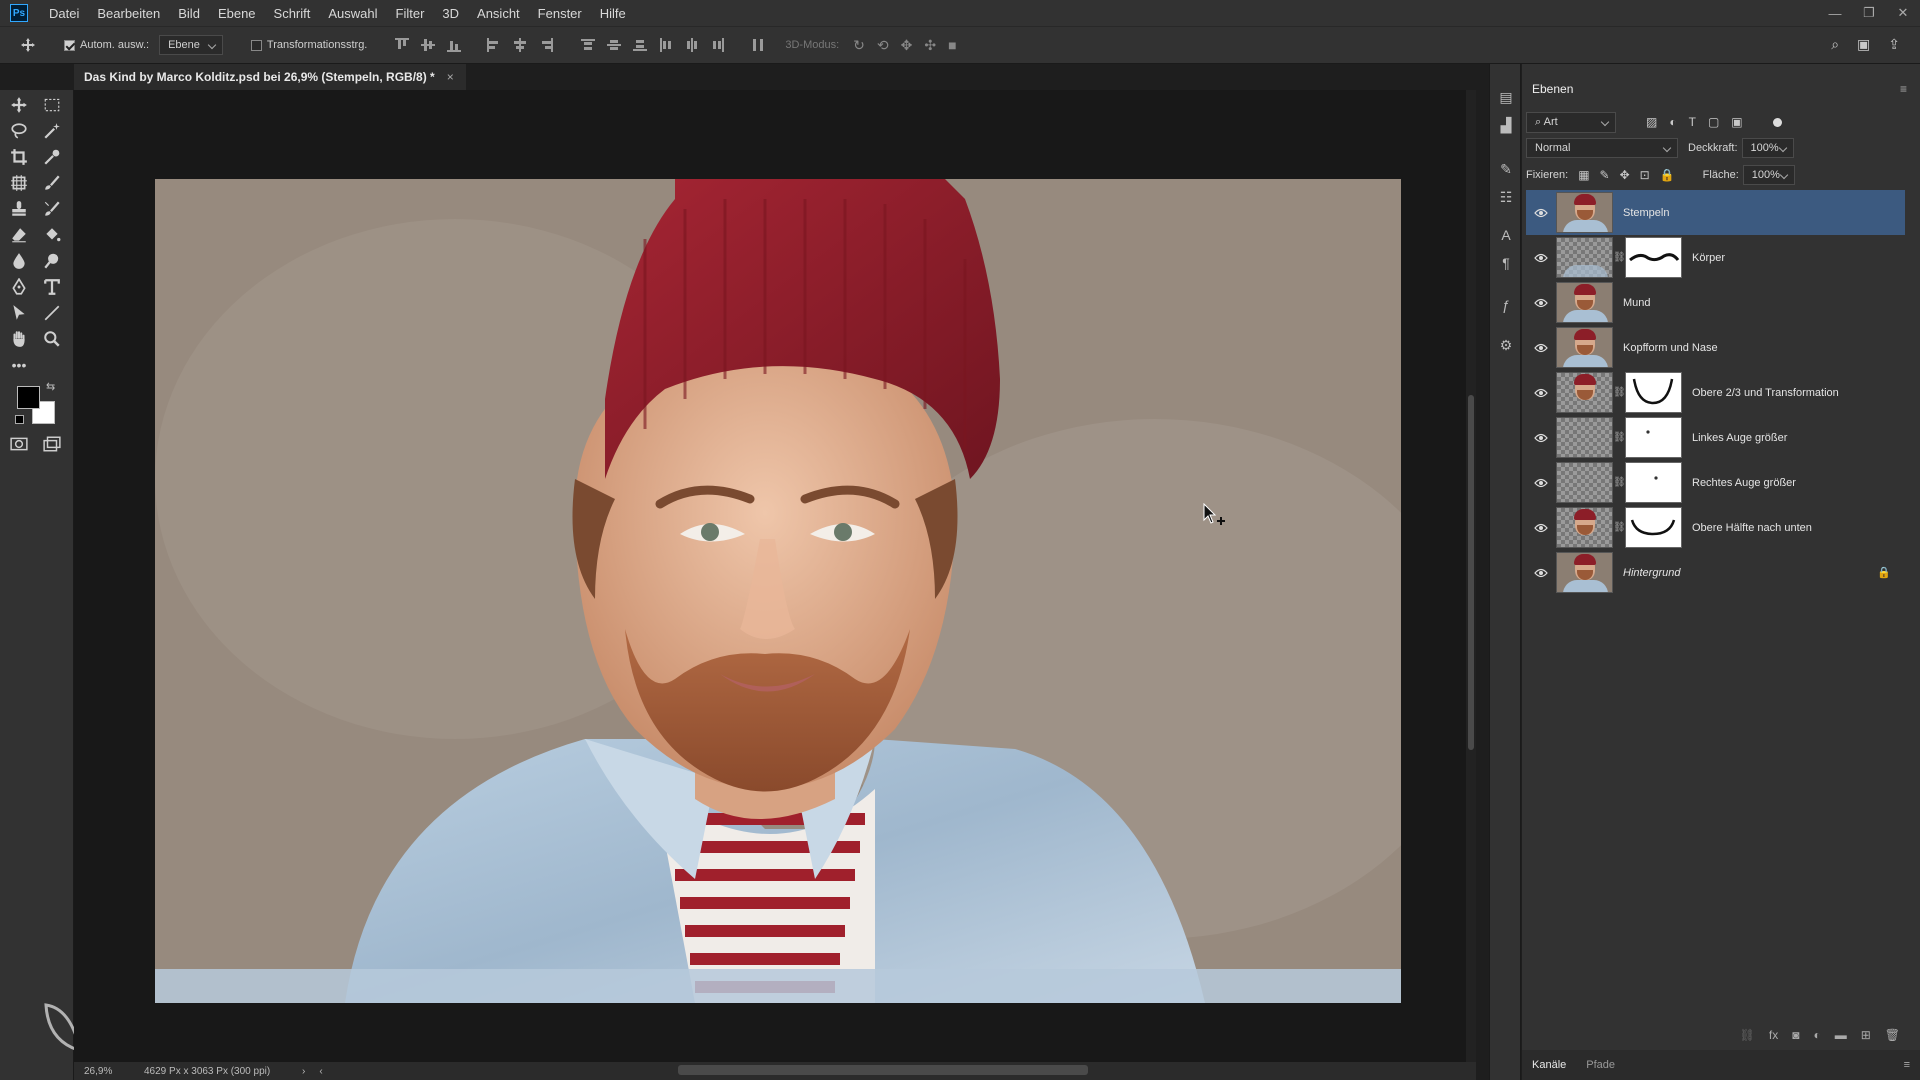 Image resolution: width=1920 pixels, height=1080 pixels. Describe the element at coordinates (498, 13) in the screenshot. I see `menu-ansicht: Ansicht` at that location.